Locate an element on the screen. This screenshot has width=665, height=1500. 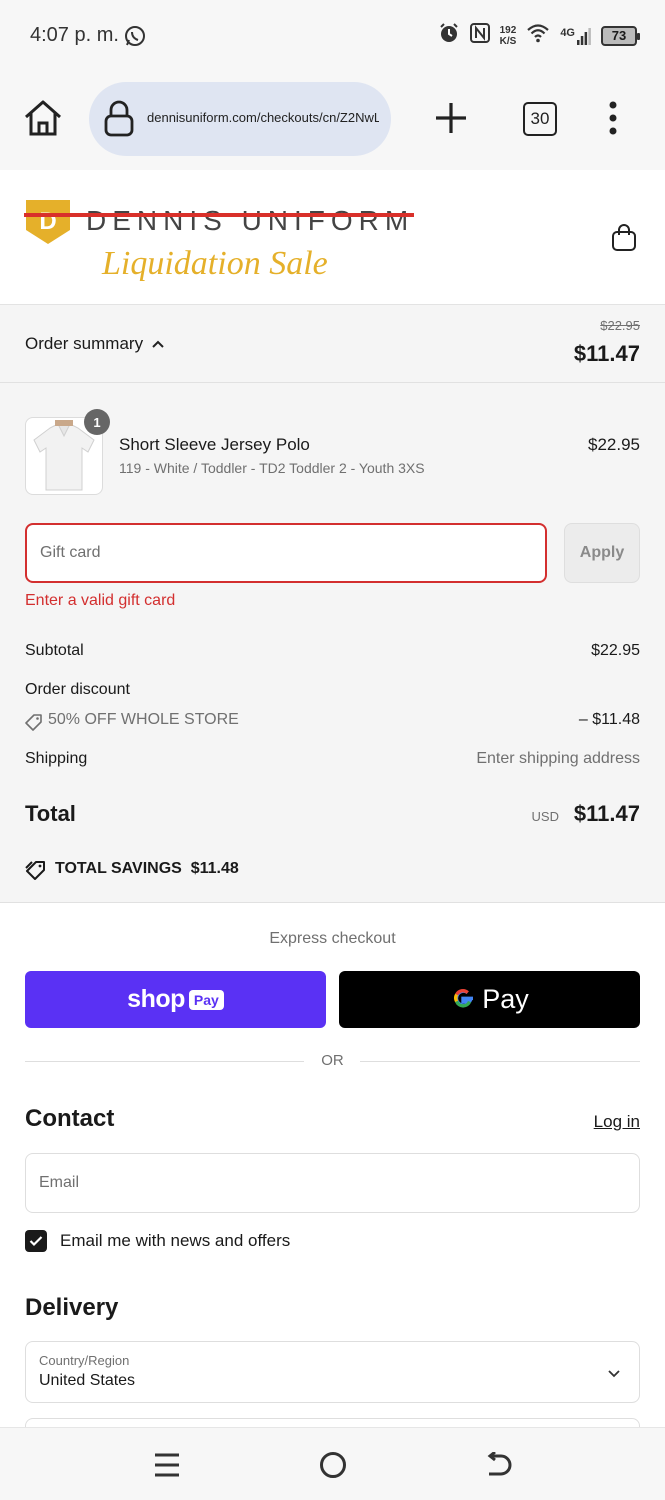
nfc-icon is located at coordinates (479, 35).